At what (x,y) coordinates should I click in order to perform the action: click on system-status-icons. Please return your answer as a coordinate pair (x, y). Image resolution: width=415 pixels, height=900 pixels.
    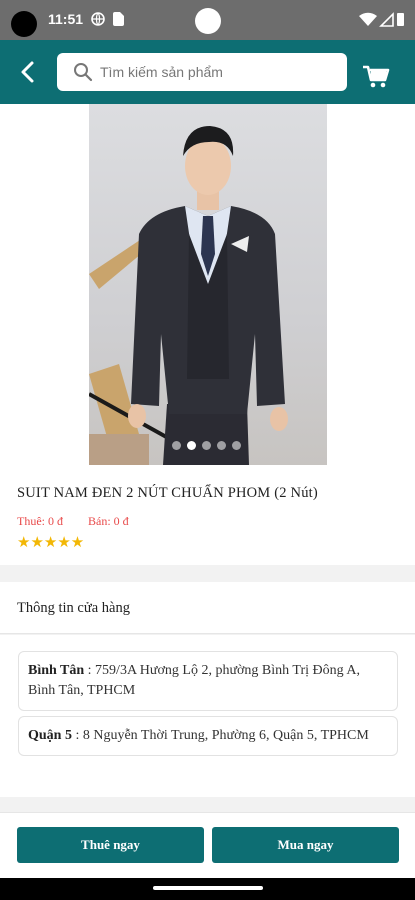
    Looking at the image, I should click on (381, 19).